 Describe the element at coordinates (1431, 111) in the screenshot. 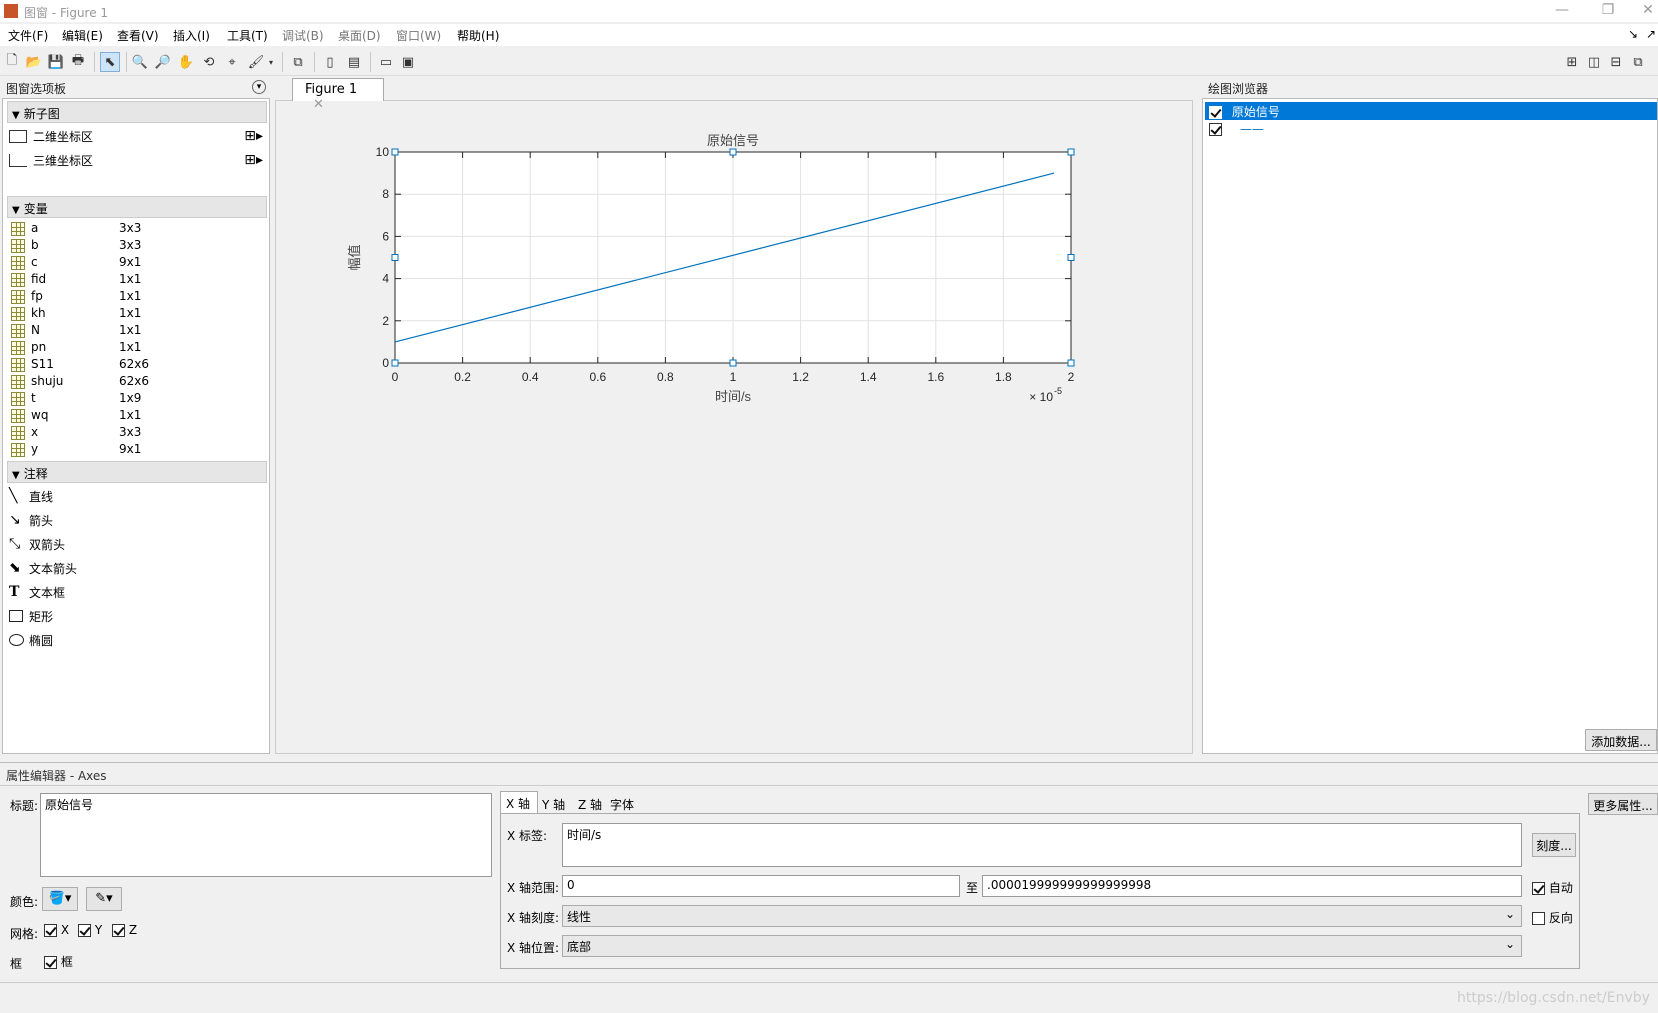

I see `browser-item-axes: 原始信号` at that location.